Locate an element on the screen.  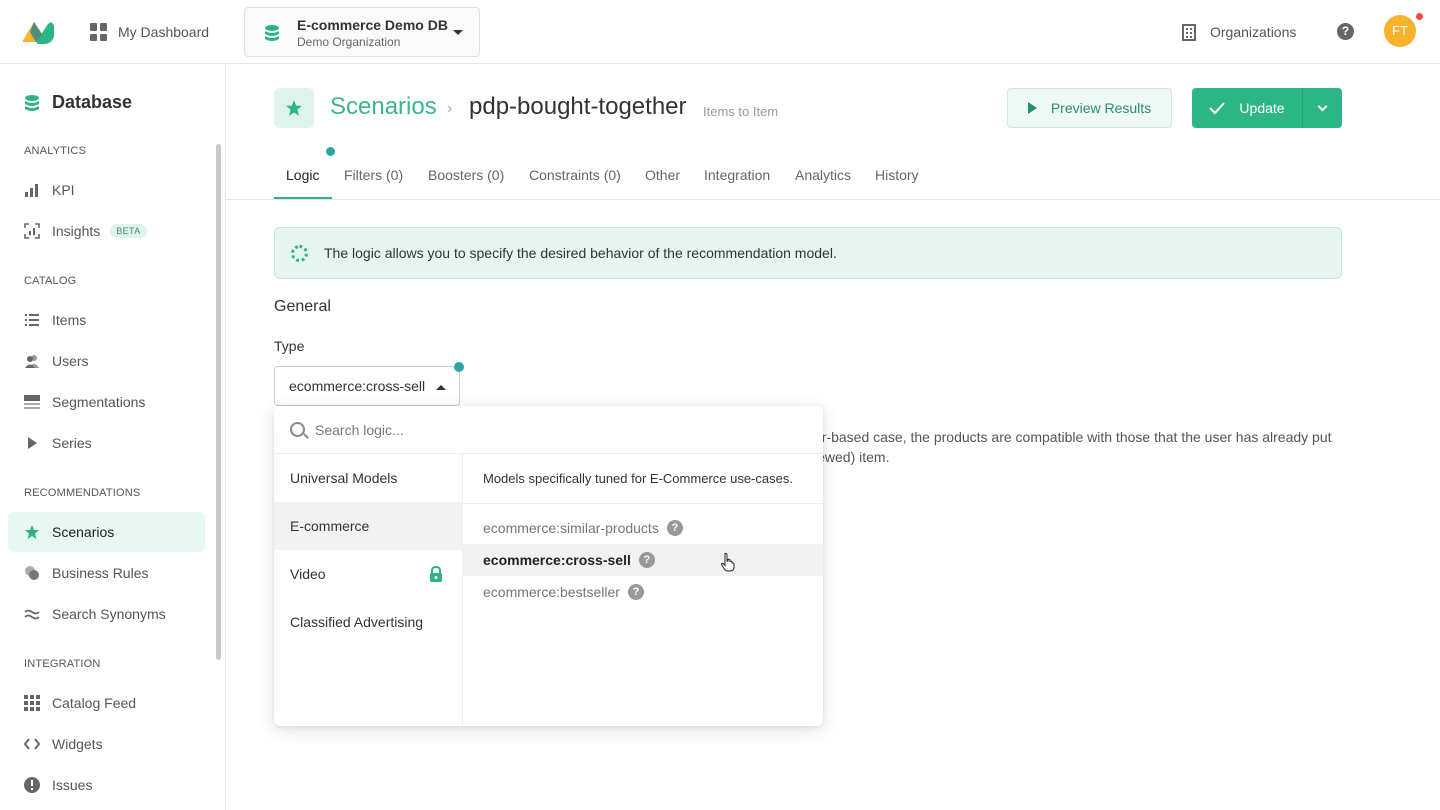
option-label: ecommerce:similar-products is located at coordinates (571, 528).